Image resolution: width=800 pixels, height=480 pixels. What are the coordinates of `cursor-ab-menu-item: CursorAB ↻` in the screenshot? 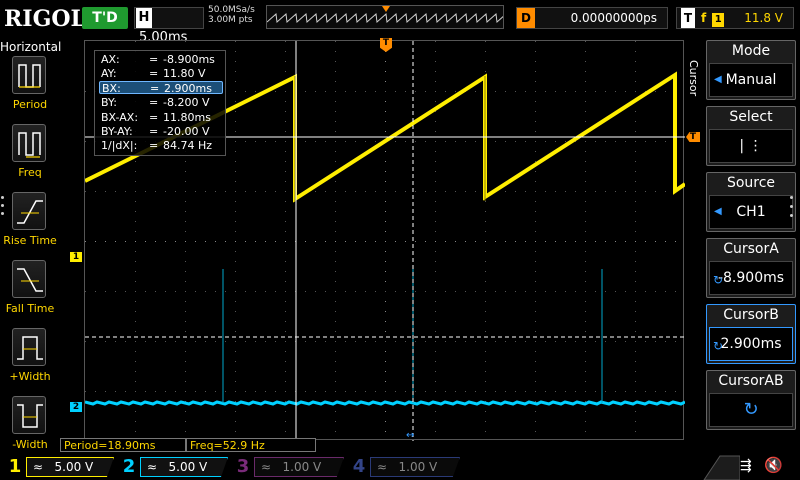 It's located at (751, 400).